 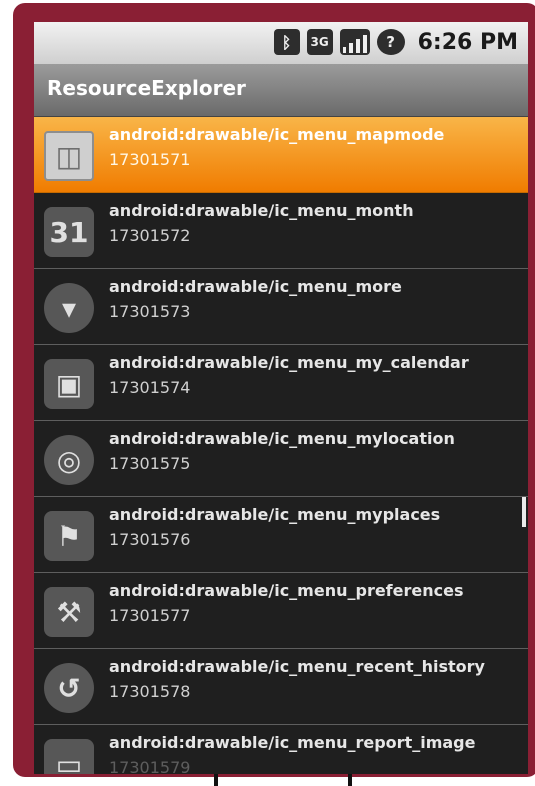 I want to click on list-item-name: android:drawable/ic_menu_report_image, so click(x=292, y=742).